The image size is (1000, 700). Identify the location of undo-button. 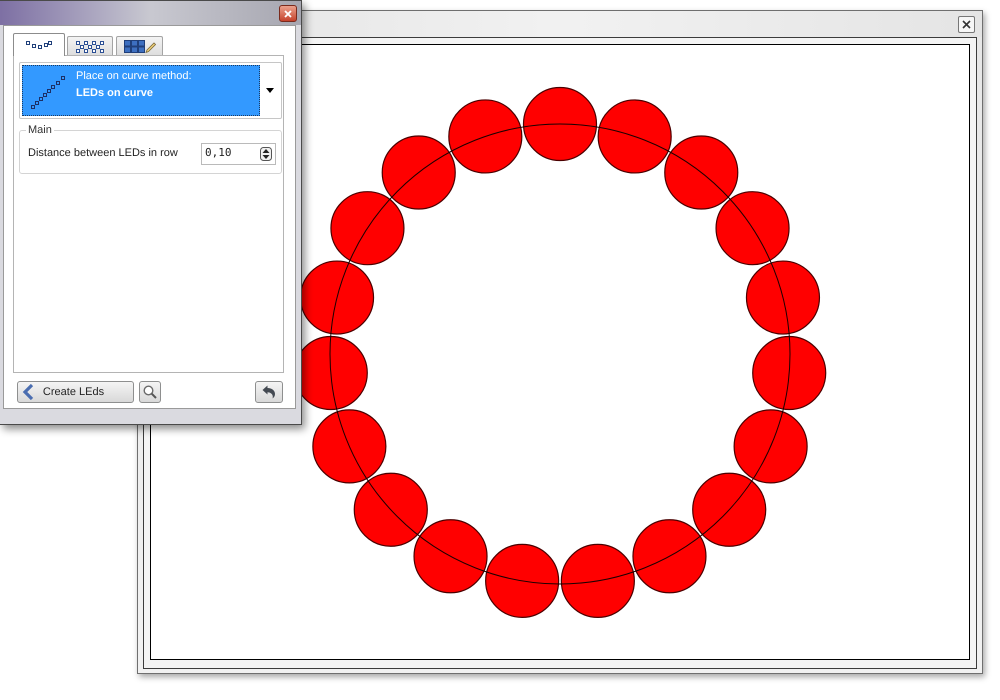
(269, 392).